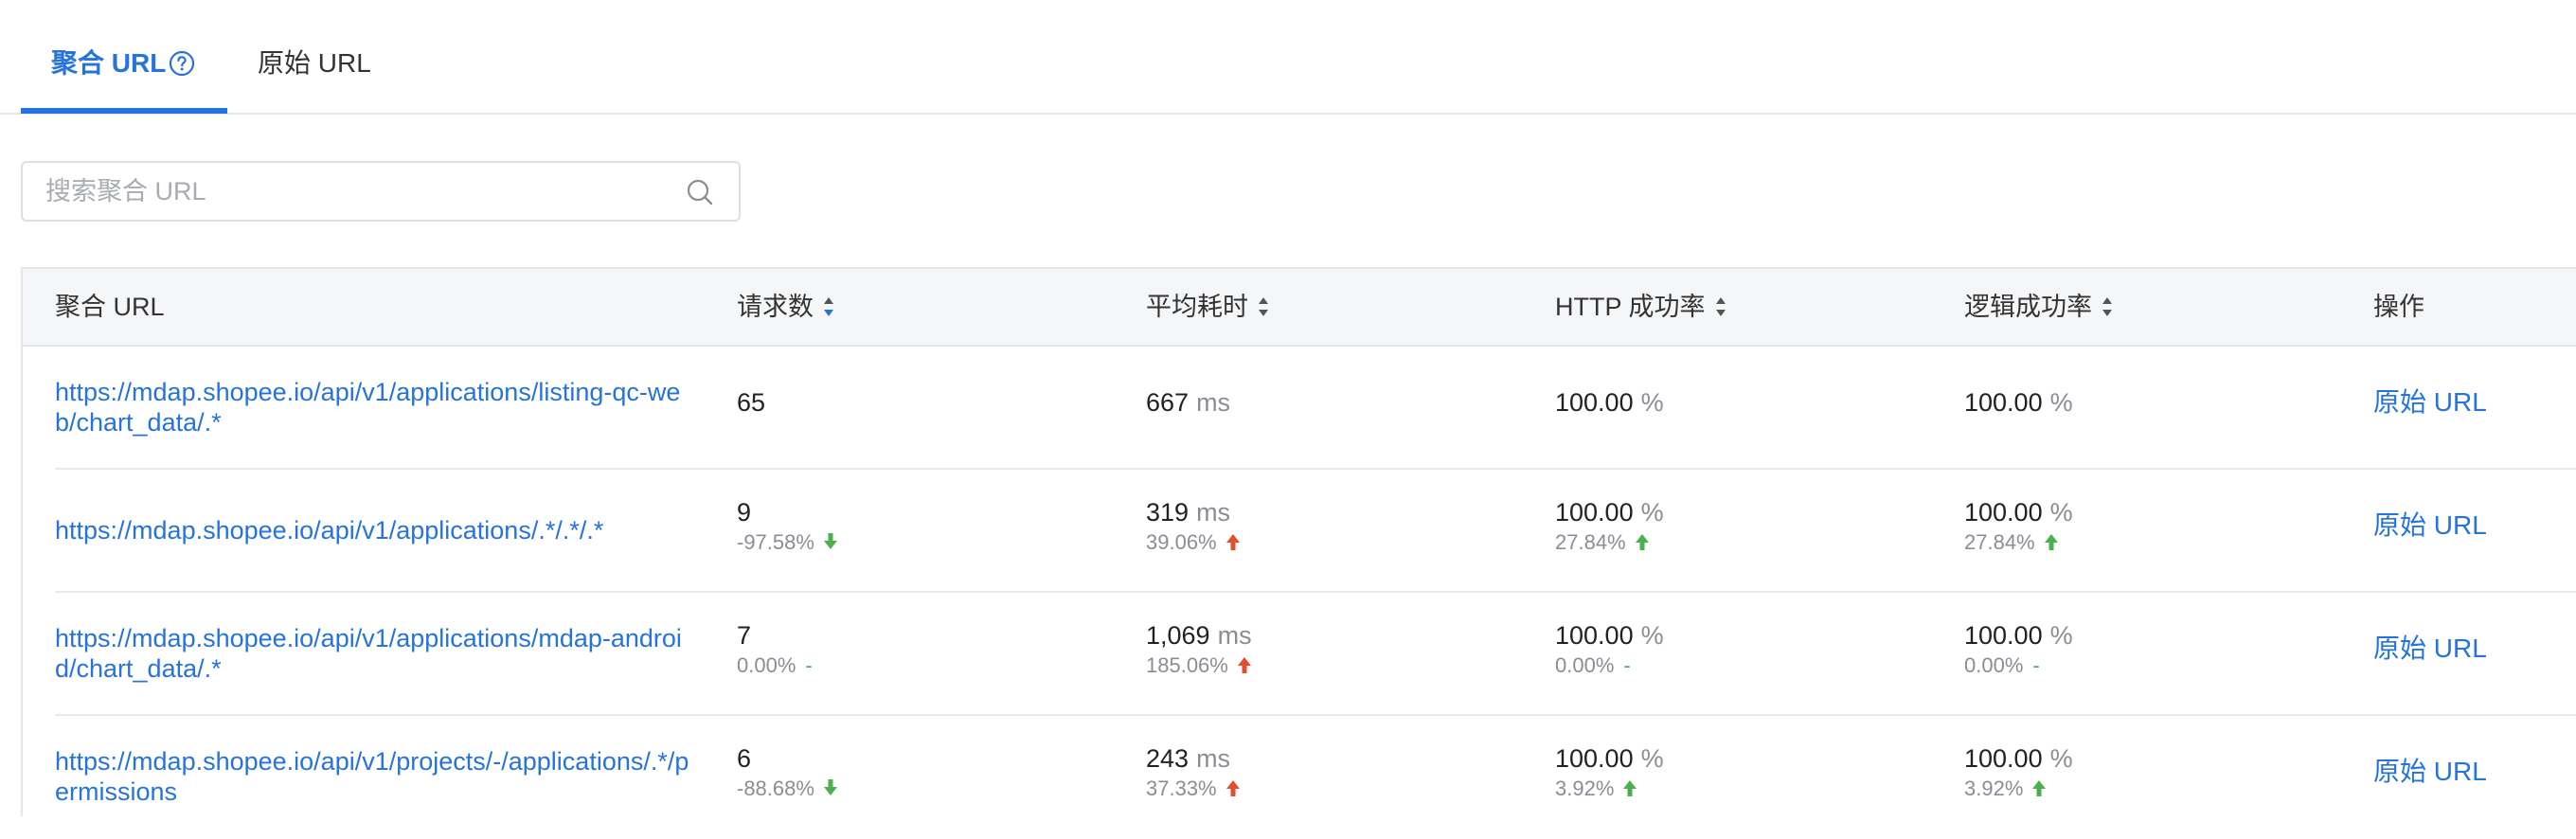  I want to click on column-header-logic-rate: 逻辑成功率, so click(2038, 307).